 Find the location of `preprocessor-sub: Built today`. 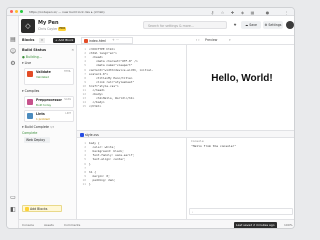

preprocessor-sub: Built today is located at coordinates (44, 105).